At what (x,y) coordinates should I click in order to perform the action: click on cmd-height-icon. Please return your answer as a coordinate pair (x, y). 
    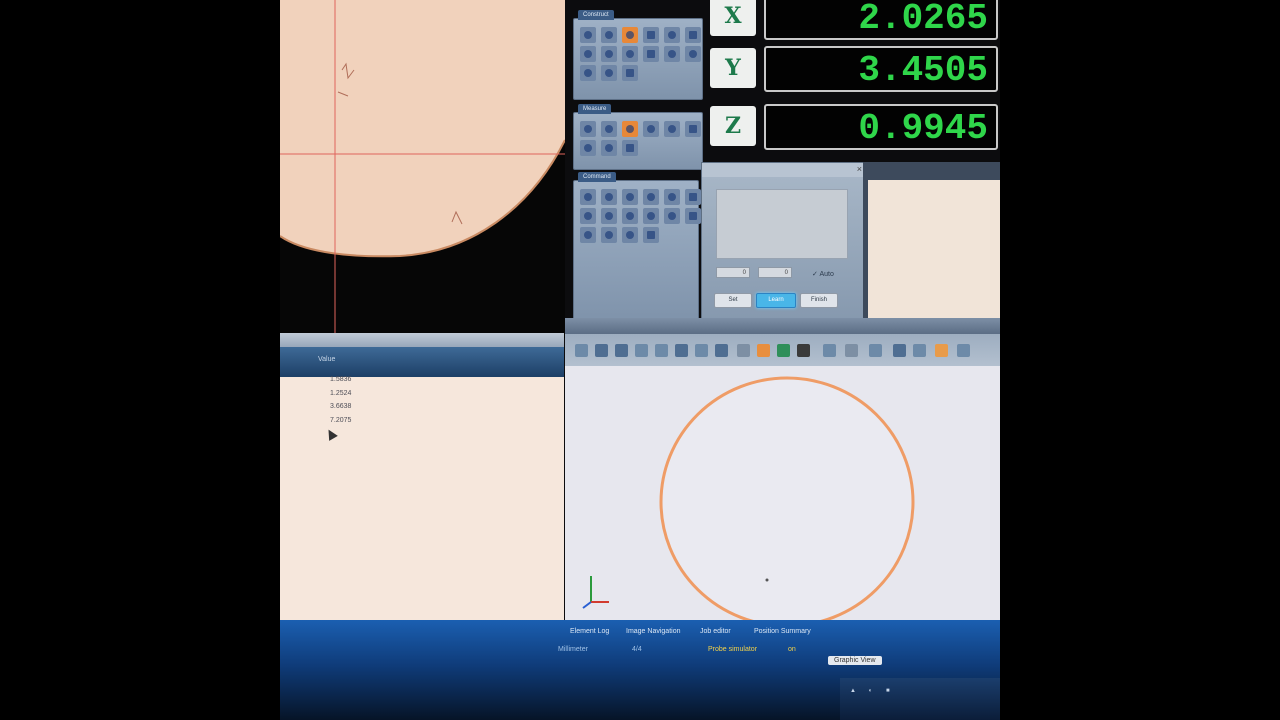
    Looking at the image, I should click on (609, 216).